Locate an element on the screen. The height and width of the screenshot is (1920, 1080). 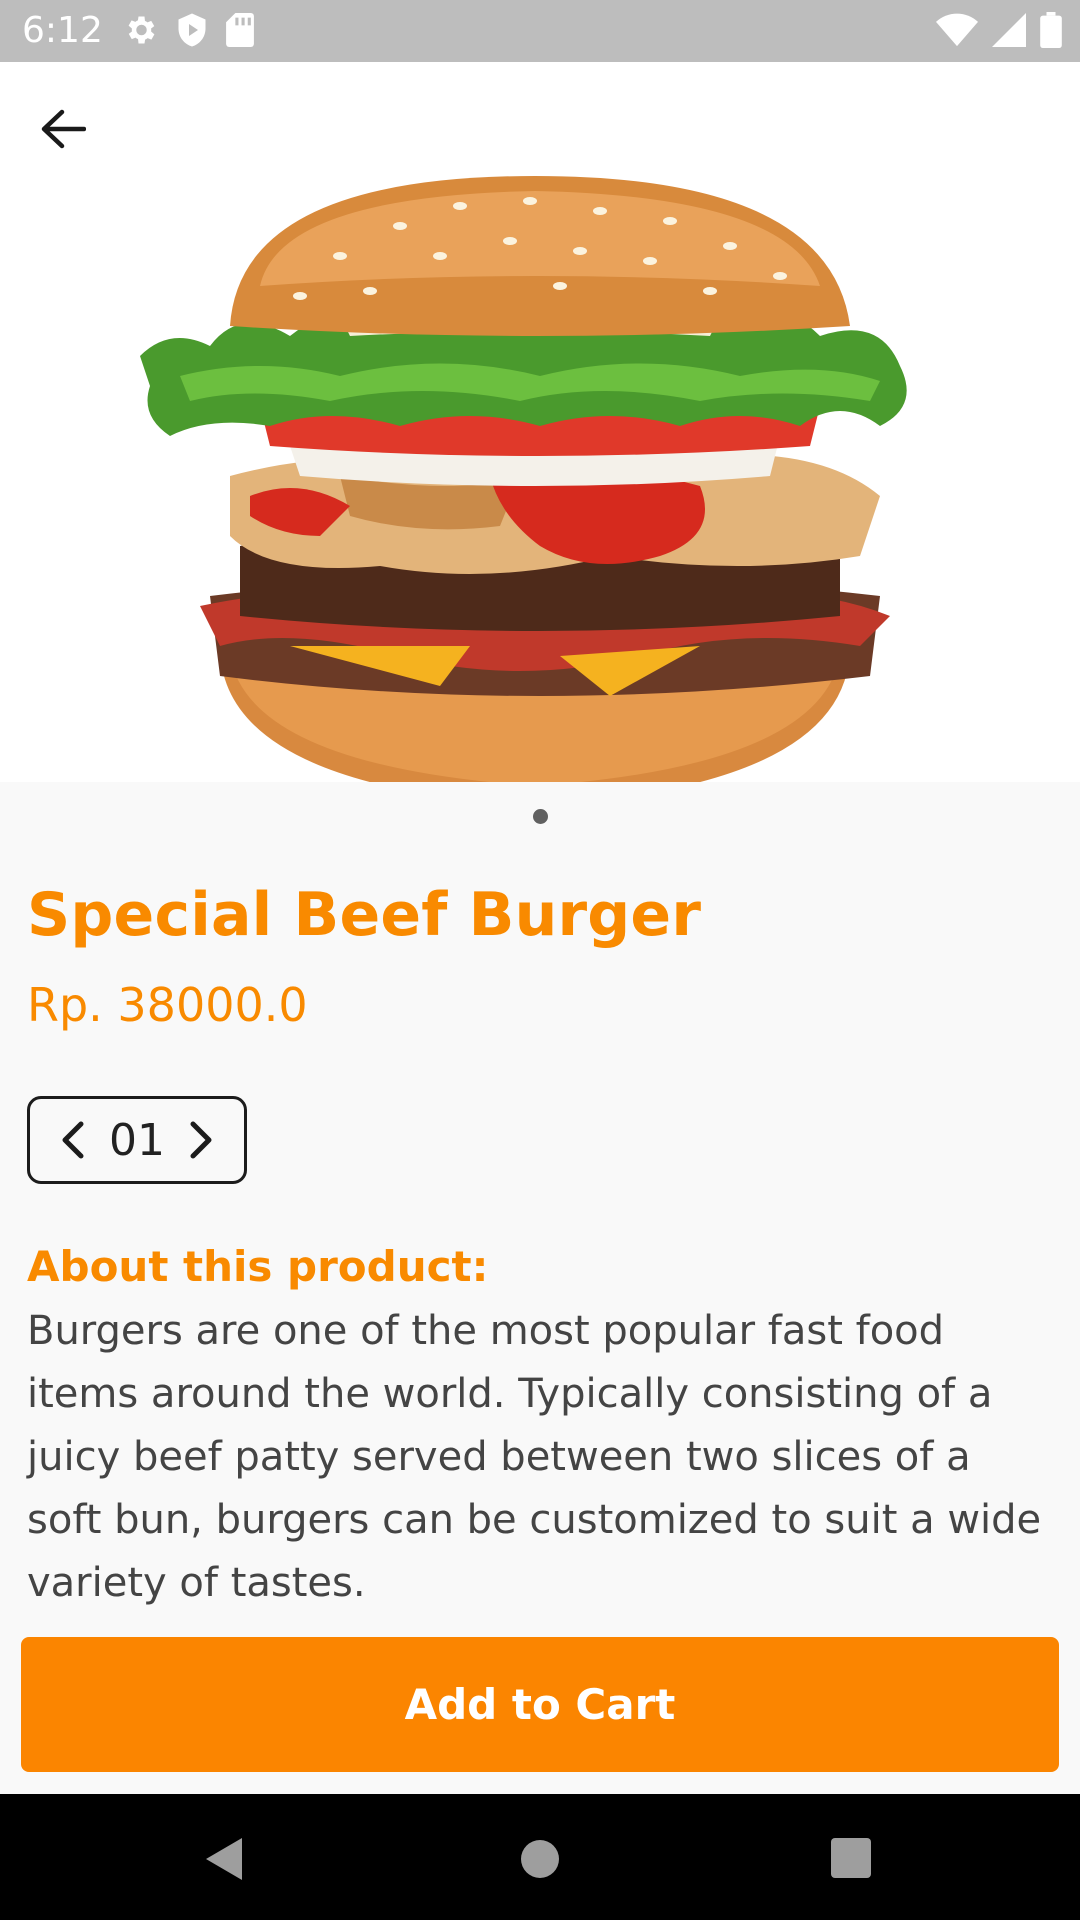
status-icons-left is located at coordinates (188, 32).